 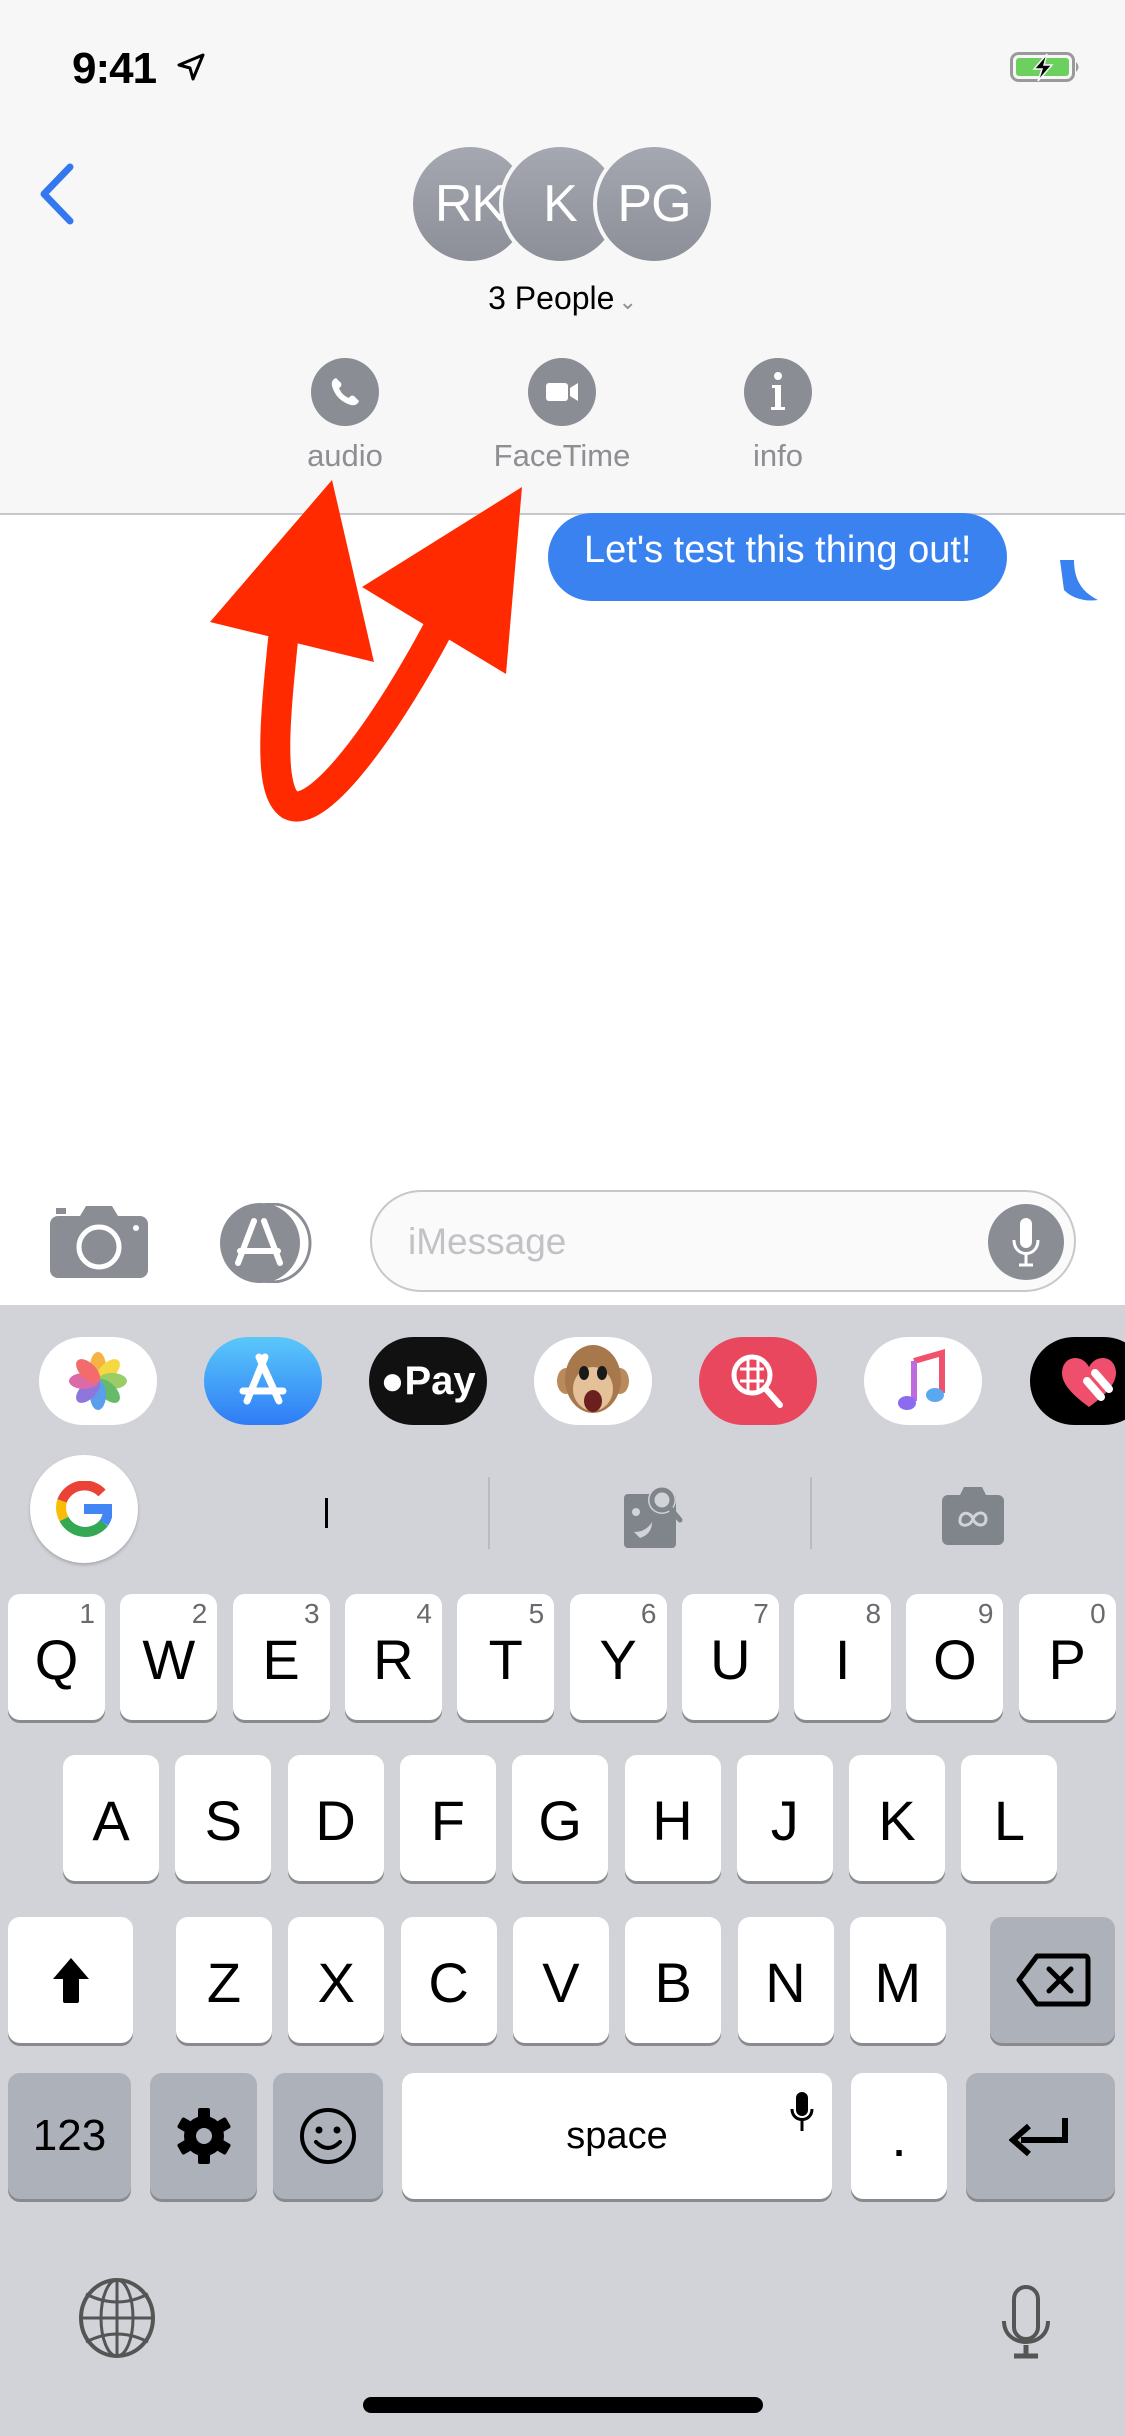 I want to click on letter-key: R4, so click(x=393, y=1657).